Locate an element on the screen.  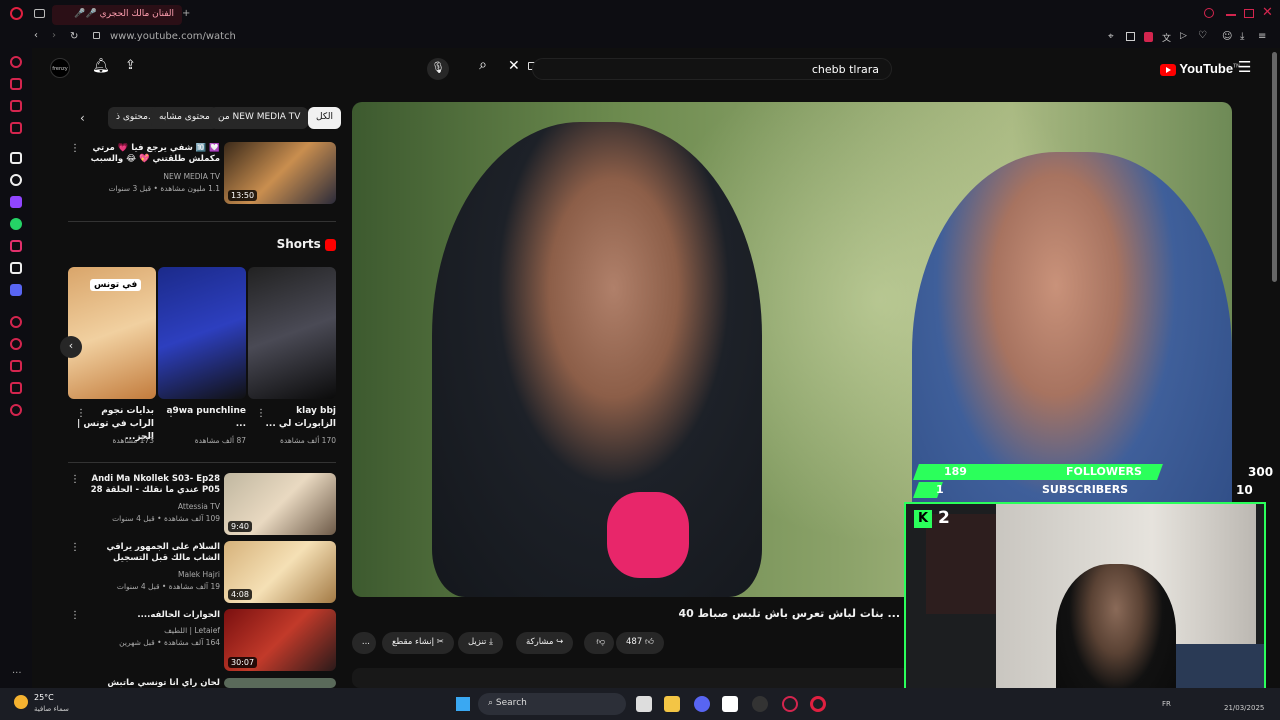
app-icon is located at coordinates (760, 704).